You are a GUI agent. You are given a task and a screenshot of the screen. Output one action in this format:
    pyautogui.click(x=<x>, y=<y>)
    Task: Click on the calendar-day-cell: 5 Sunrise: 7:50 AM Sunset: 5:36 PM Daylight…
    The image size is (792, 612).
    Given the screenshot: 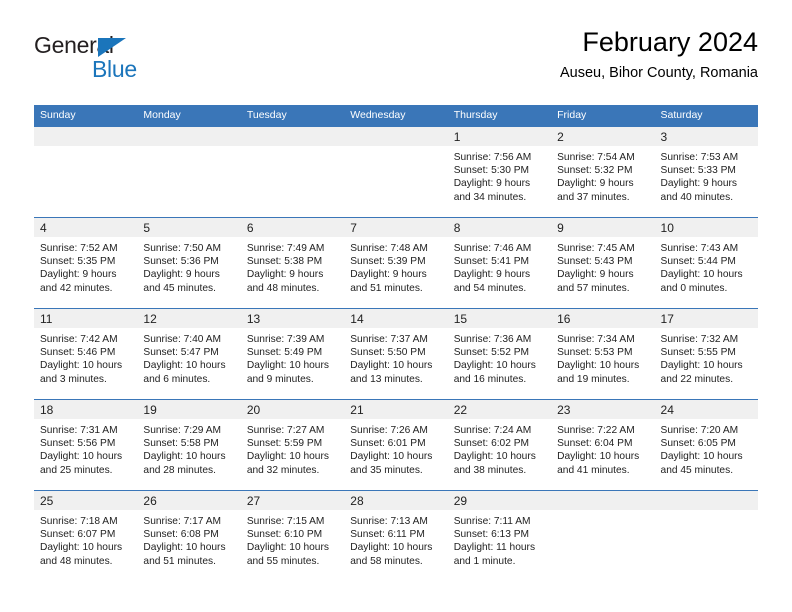 What is the action you would take?
    pyautogui.click(x=189, y=263)
    